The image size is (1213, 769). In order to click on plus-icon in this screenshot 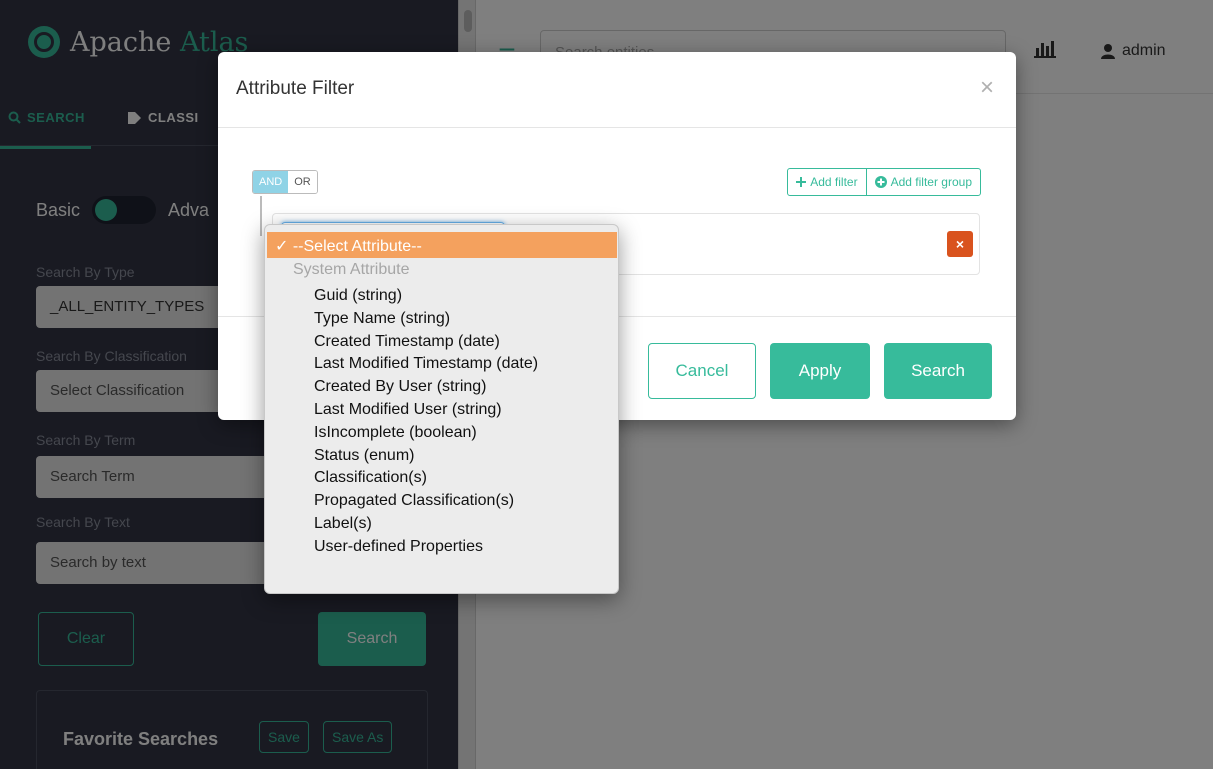, I will do `click(801, 182)`.